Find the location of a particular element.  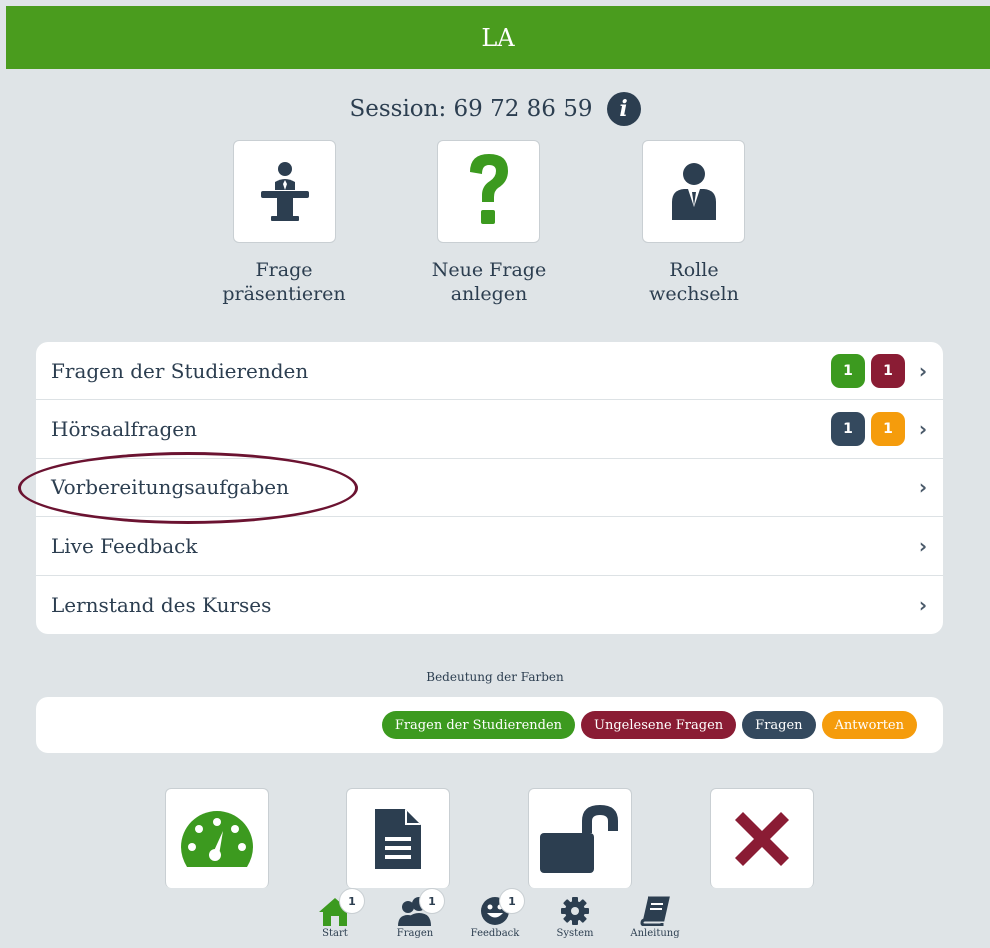

tab-manual: Anleitung is located at coordinates (655, 918).